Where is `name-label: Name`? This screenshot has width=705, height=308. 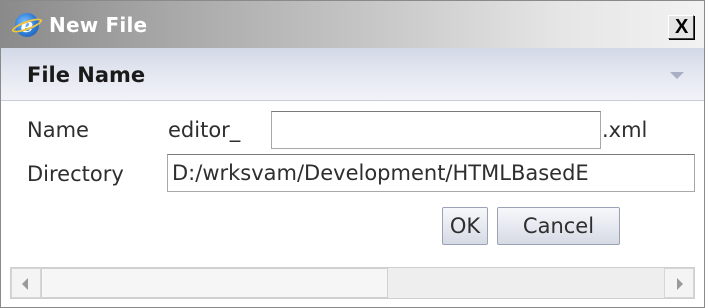 name-label: Name is located at coordinates (58, 130).